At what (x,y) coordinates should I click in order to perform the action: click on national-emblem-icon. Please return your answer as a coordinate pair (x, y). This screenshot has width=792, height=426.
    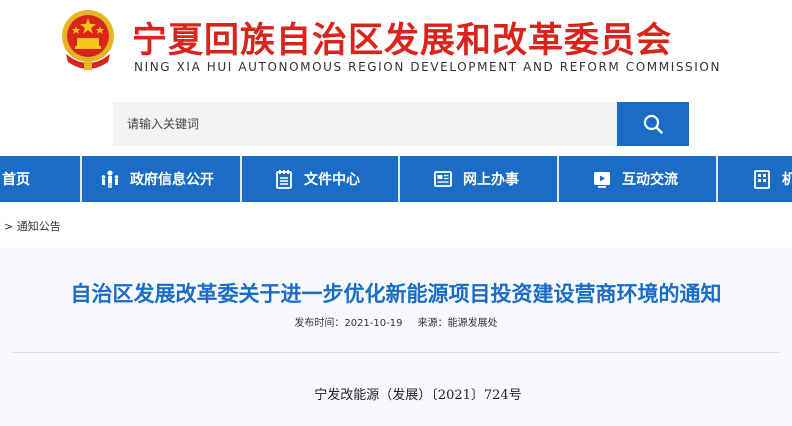
    Looking at the image, I should click on (88, 40).